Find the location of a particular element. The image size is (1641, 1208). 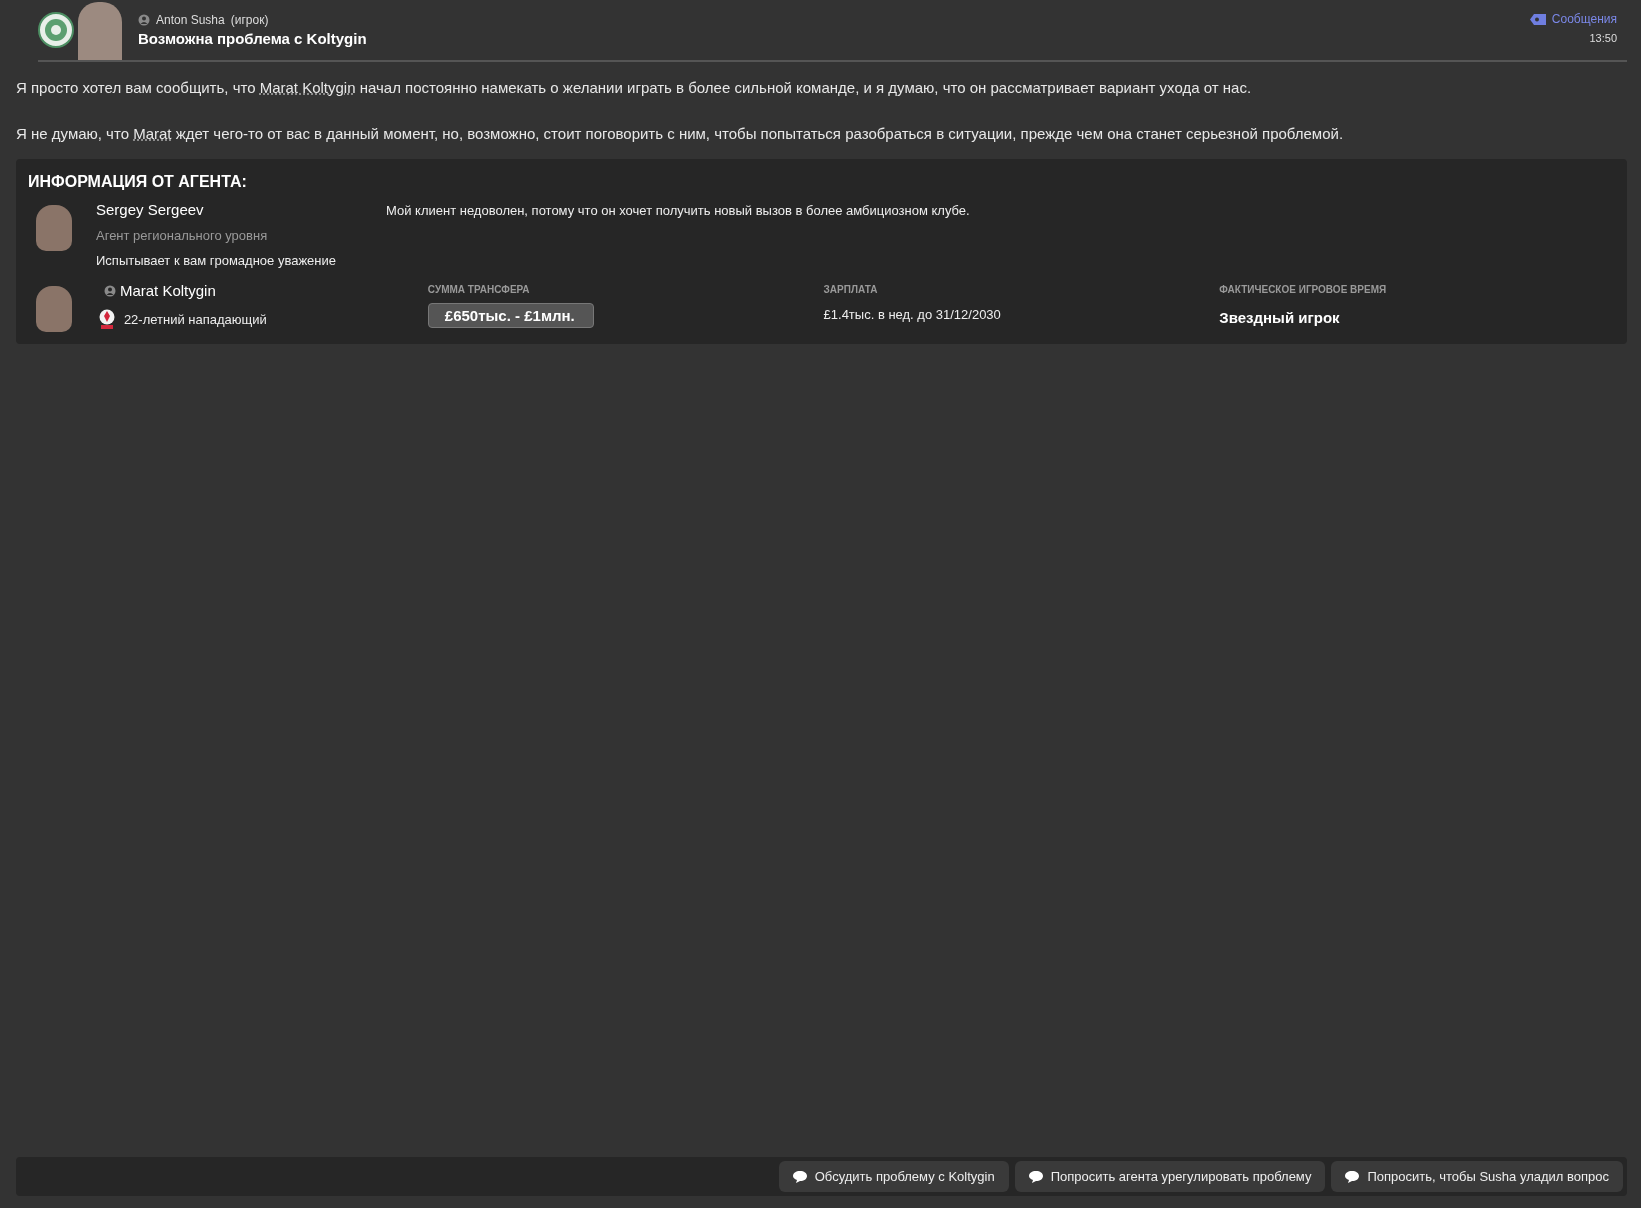

player-link: Marat Koltygin is located at coordinates (307, 87).